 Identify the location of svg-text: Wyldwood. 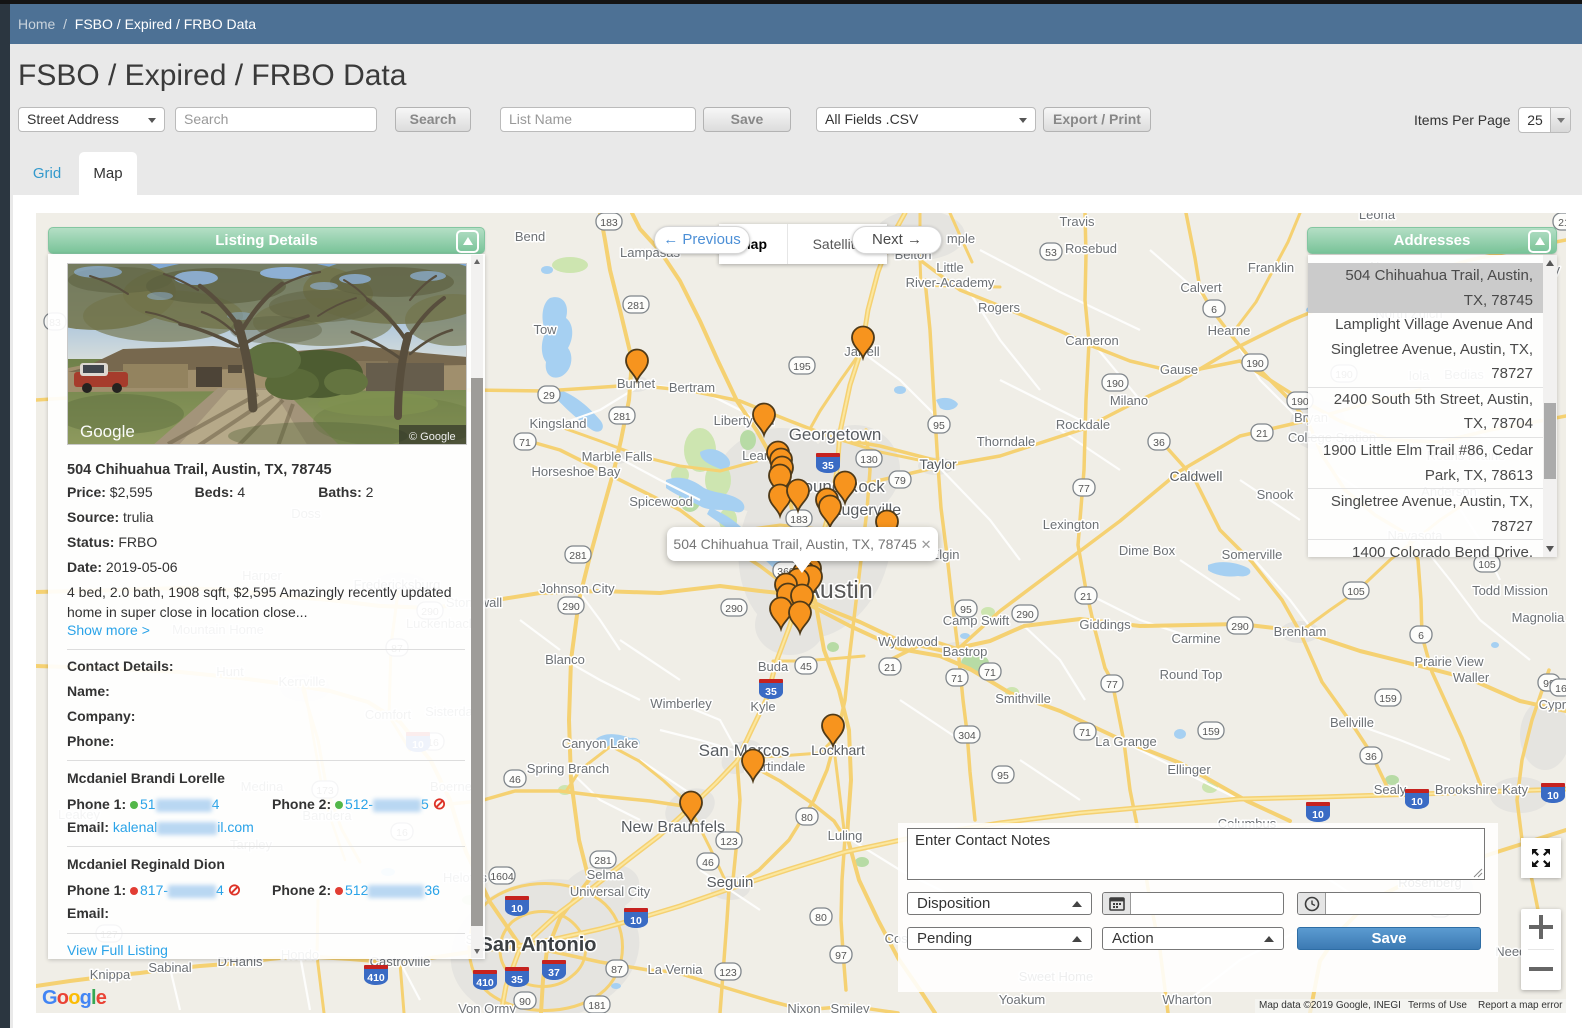
(908, 641).